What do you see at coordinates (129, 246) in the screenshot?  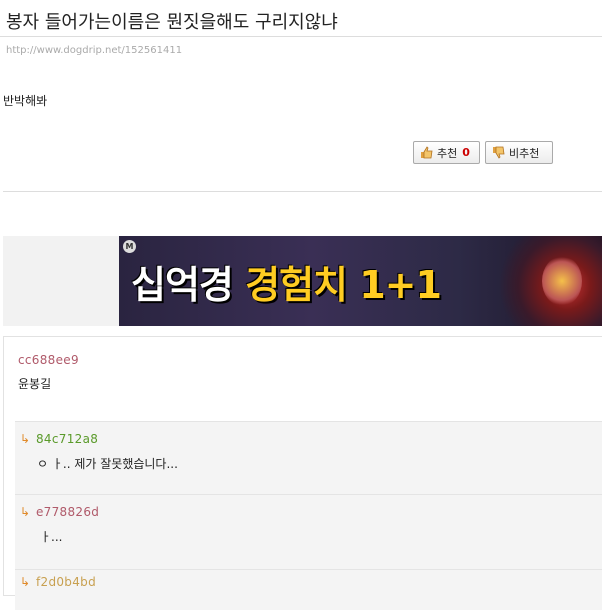 I see `ad-badge-icon: M` at bounding box center [129, 246].